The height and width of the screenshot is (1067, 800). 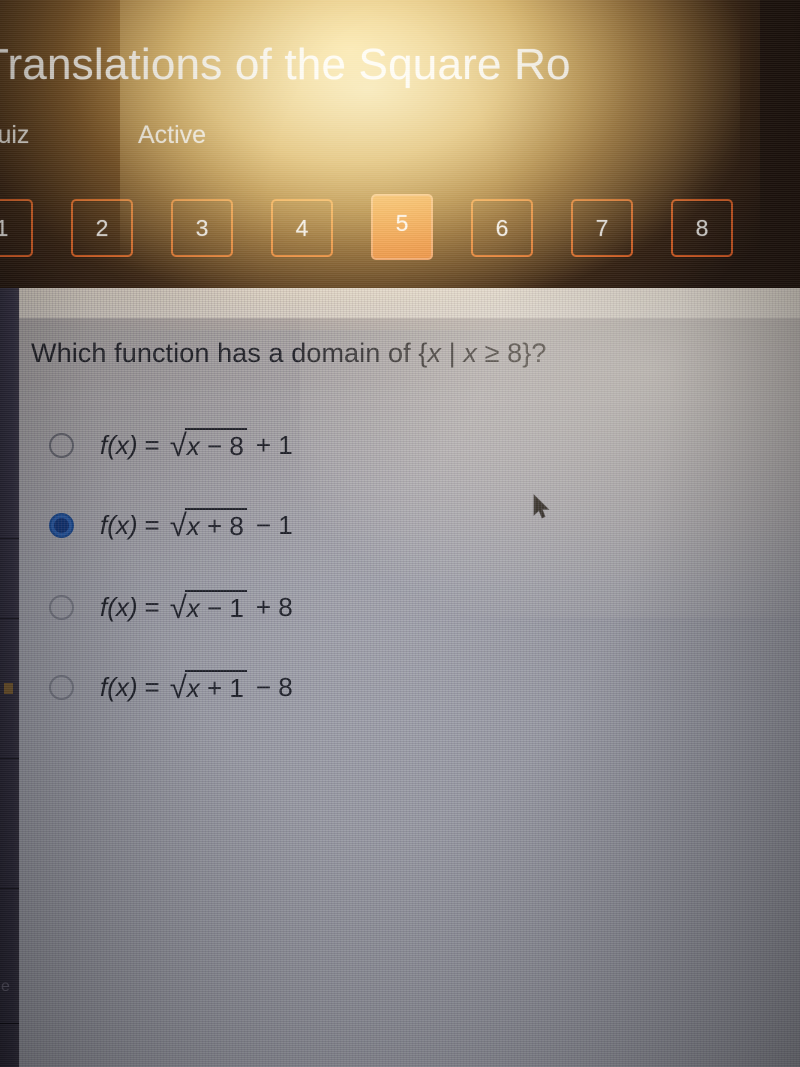 I want to click on answer-formula-b: f(x) = √ x + 8 − 1, so click(x=196, y=525).